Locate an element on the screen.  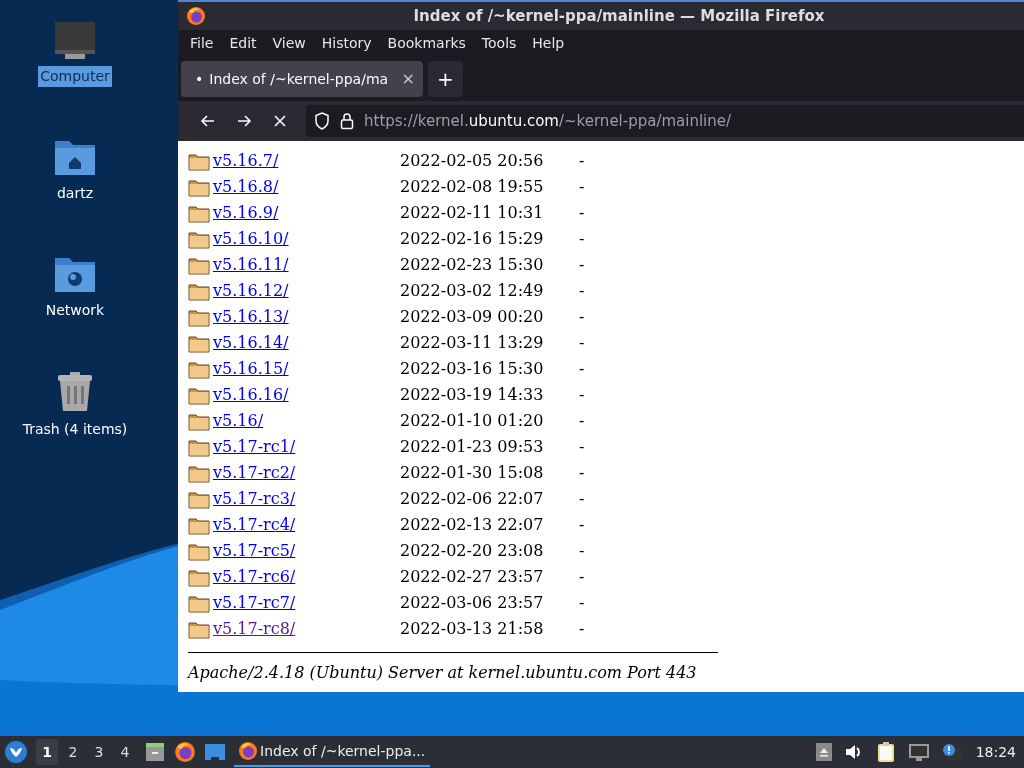
close-tab-button: × is located at coordinates (408, 79).